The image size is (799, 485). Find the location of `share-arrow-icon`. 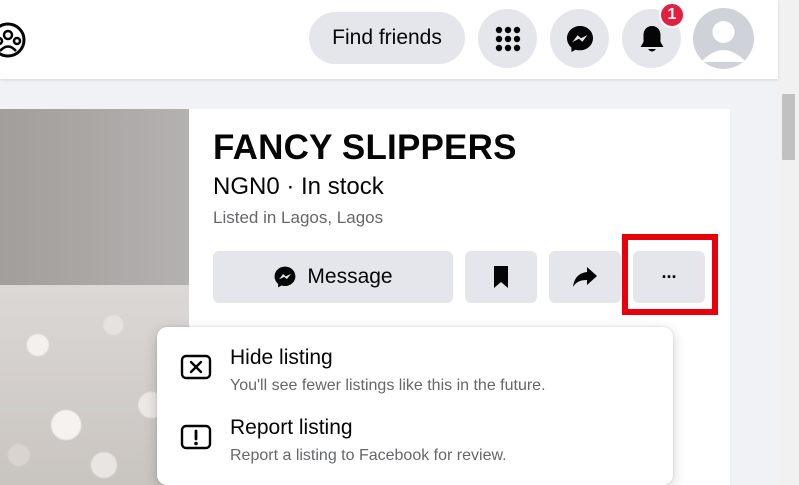

share-arrow-icon is located at coordinates (585, 277).